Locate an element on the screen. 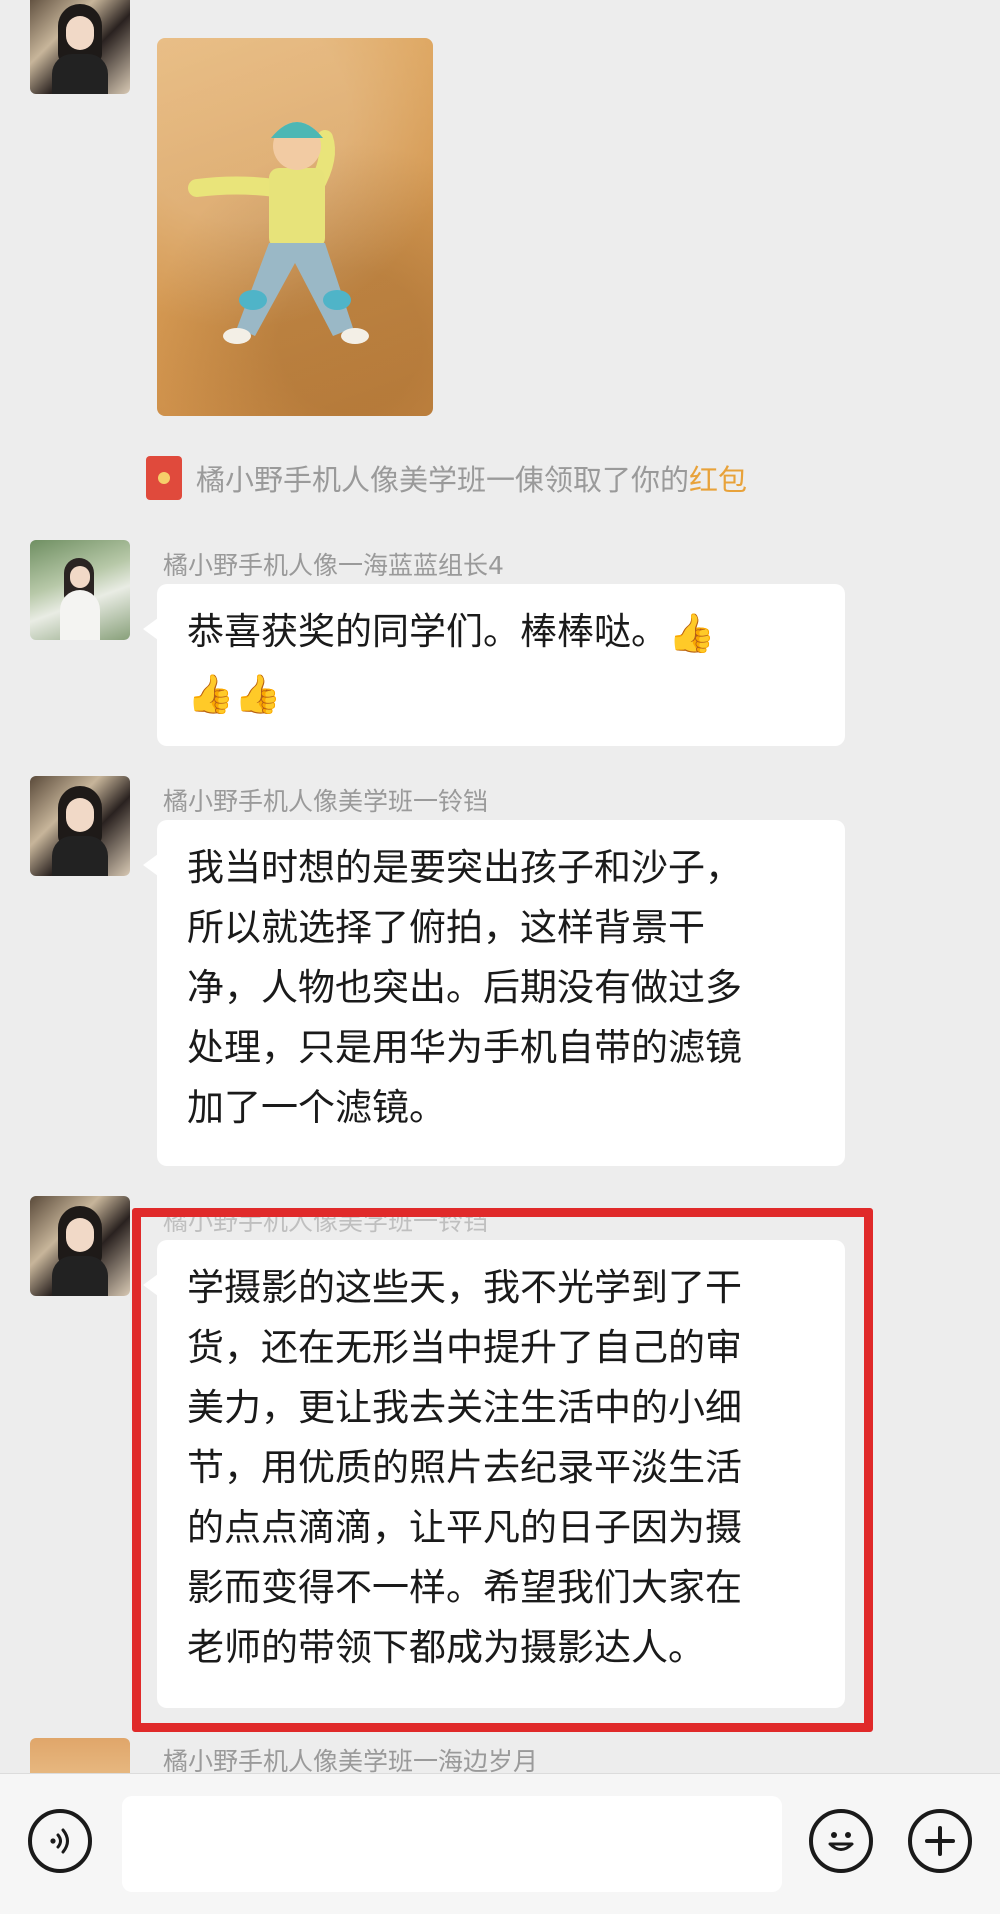  message-line: 净，人物也突出。后期没有做过多 is located at coordinates (464, 987).